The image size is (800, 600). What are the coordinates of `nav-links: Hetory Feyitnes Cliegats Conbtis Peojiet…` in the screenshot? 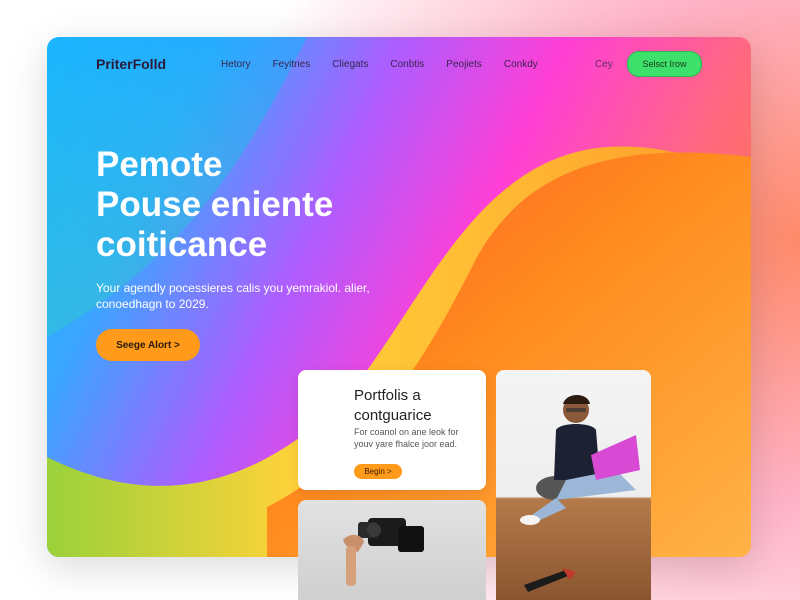 It's located at (390, 64).